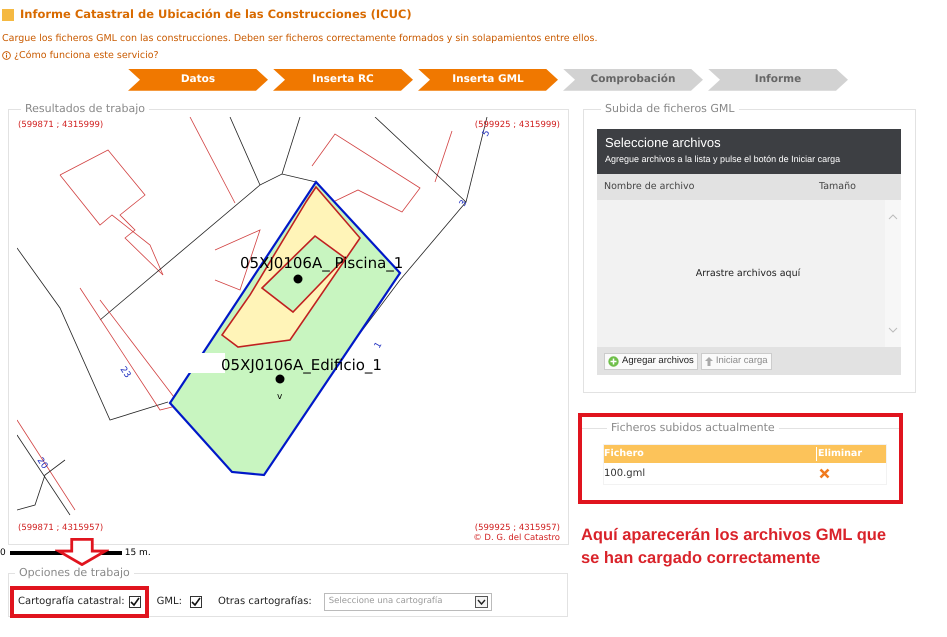 Image resolution: width=947 pixels, height=637 pixels. I want to click on column-header: Nombre de archivo, so click(650, 187).